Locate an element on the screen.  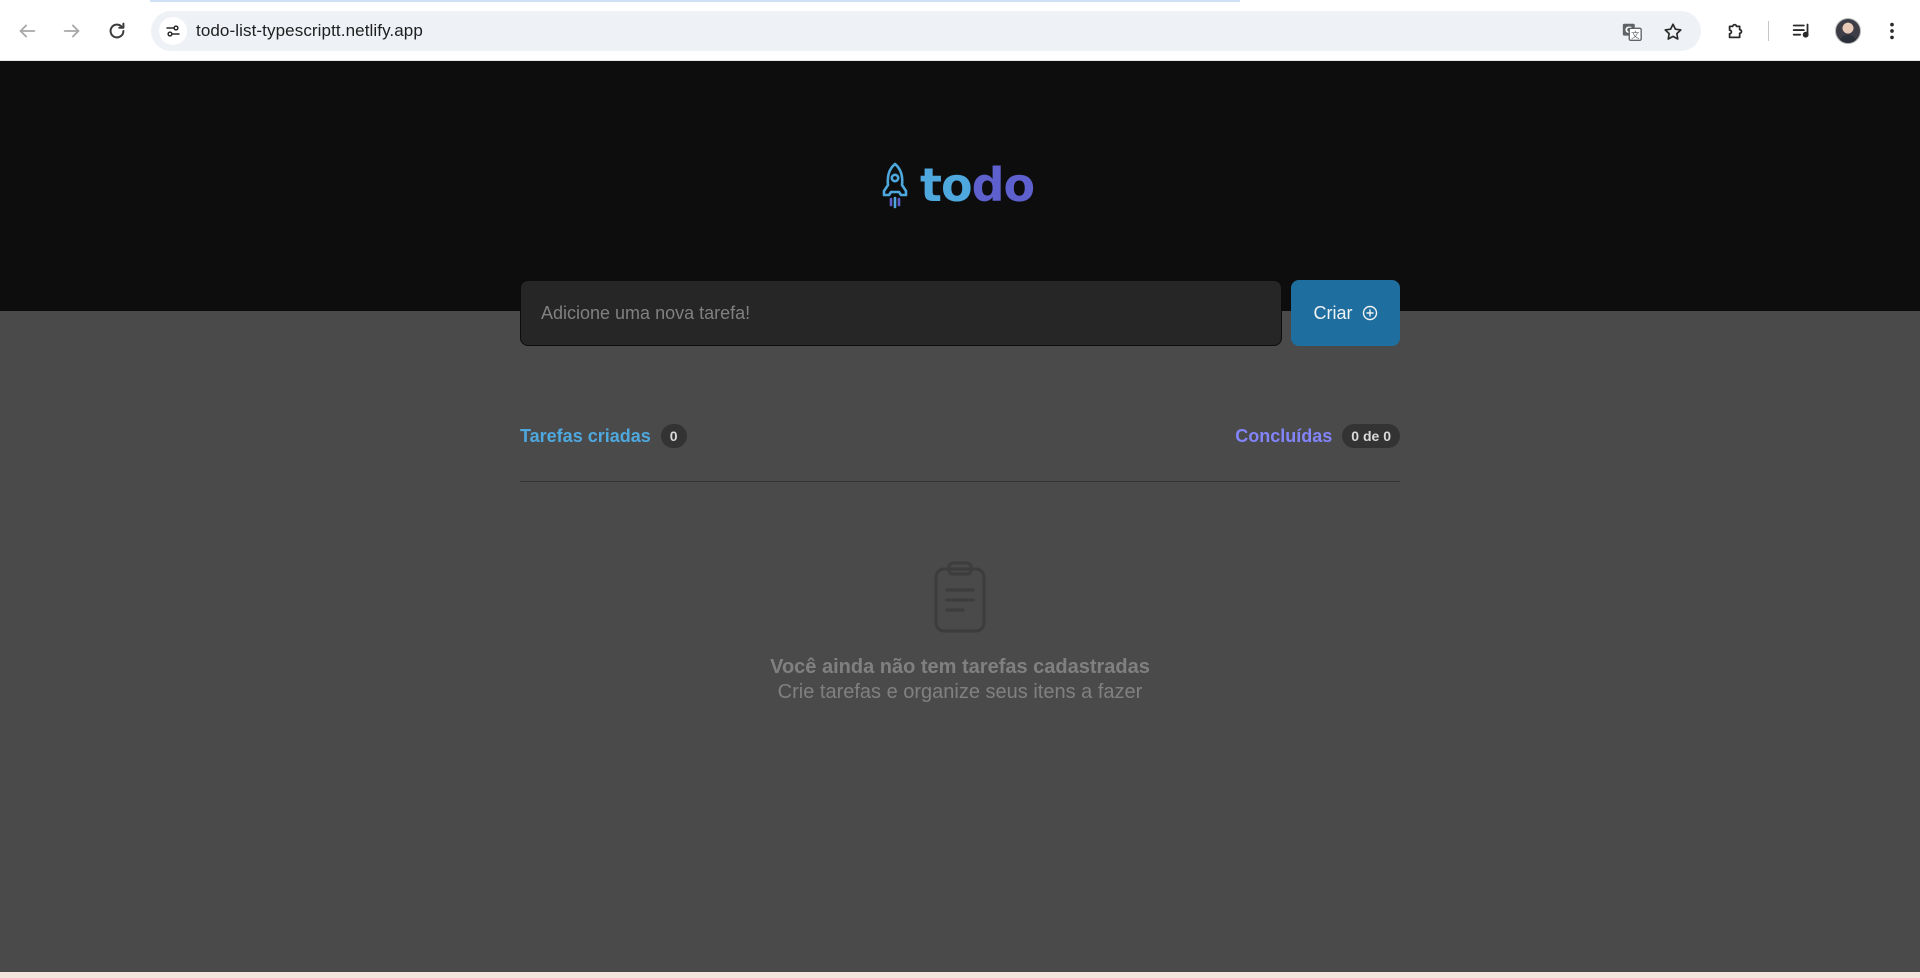
forward-button is located at coordinates (72, 31).